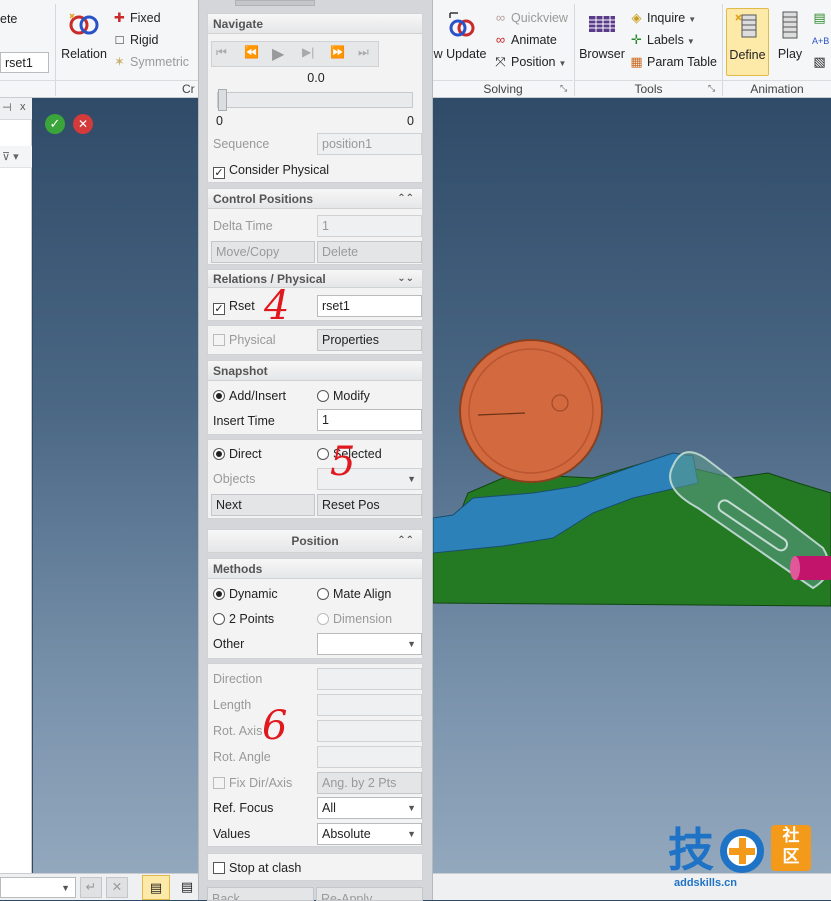 The image size is (831, 901). What do you see at coordinates (411, 479) in the screenshot?
I see `chevron-down-icon: ▼` at bounding box center [411, 479].